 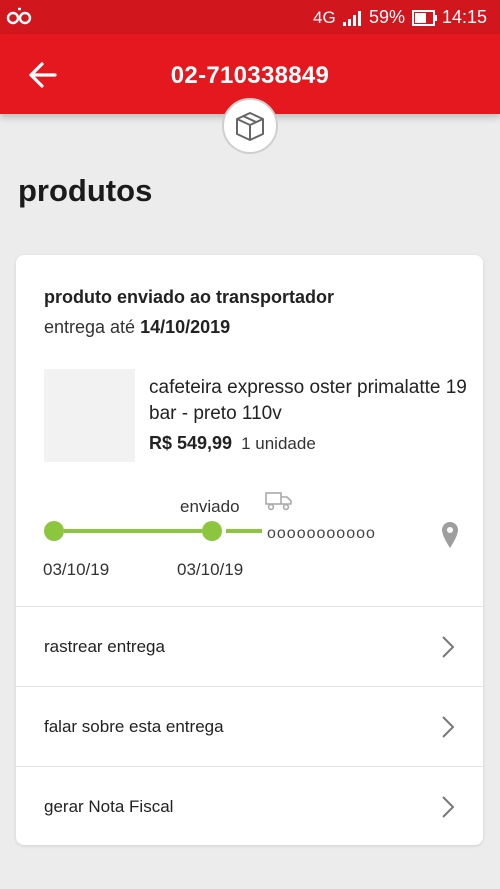 I want to click on package-badge, so click(x=250, y=126).